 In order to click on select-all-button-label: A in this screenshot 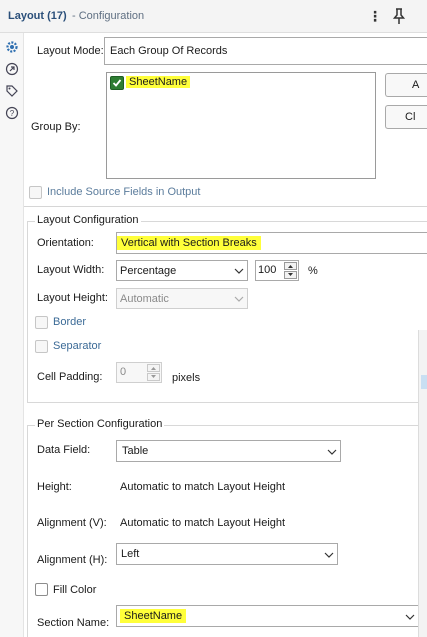, I will do `click(416, 85)`.